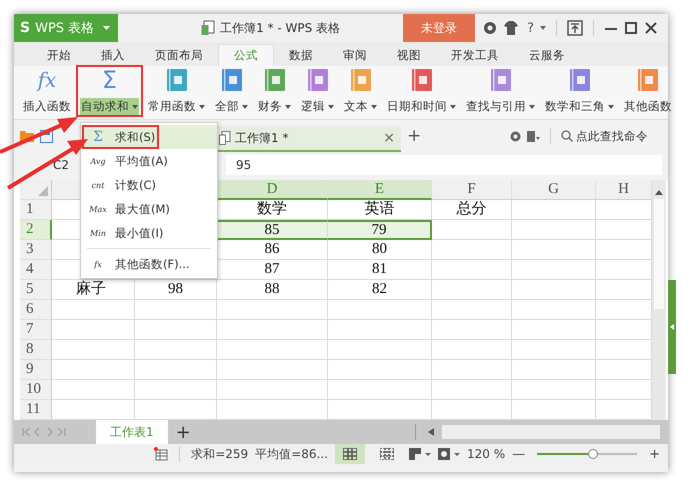 The width and height of the screenshot is (691, 488). I want to click on sheet-tab: 工作表1, so click(132, 432).